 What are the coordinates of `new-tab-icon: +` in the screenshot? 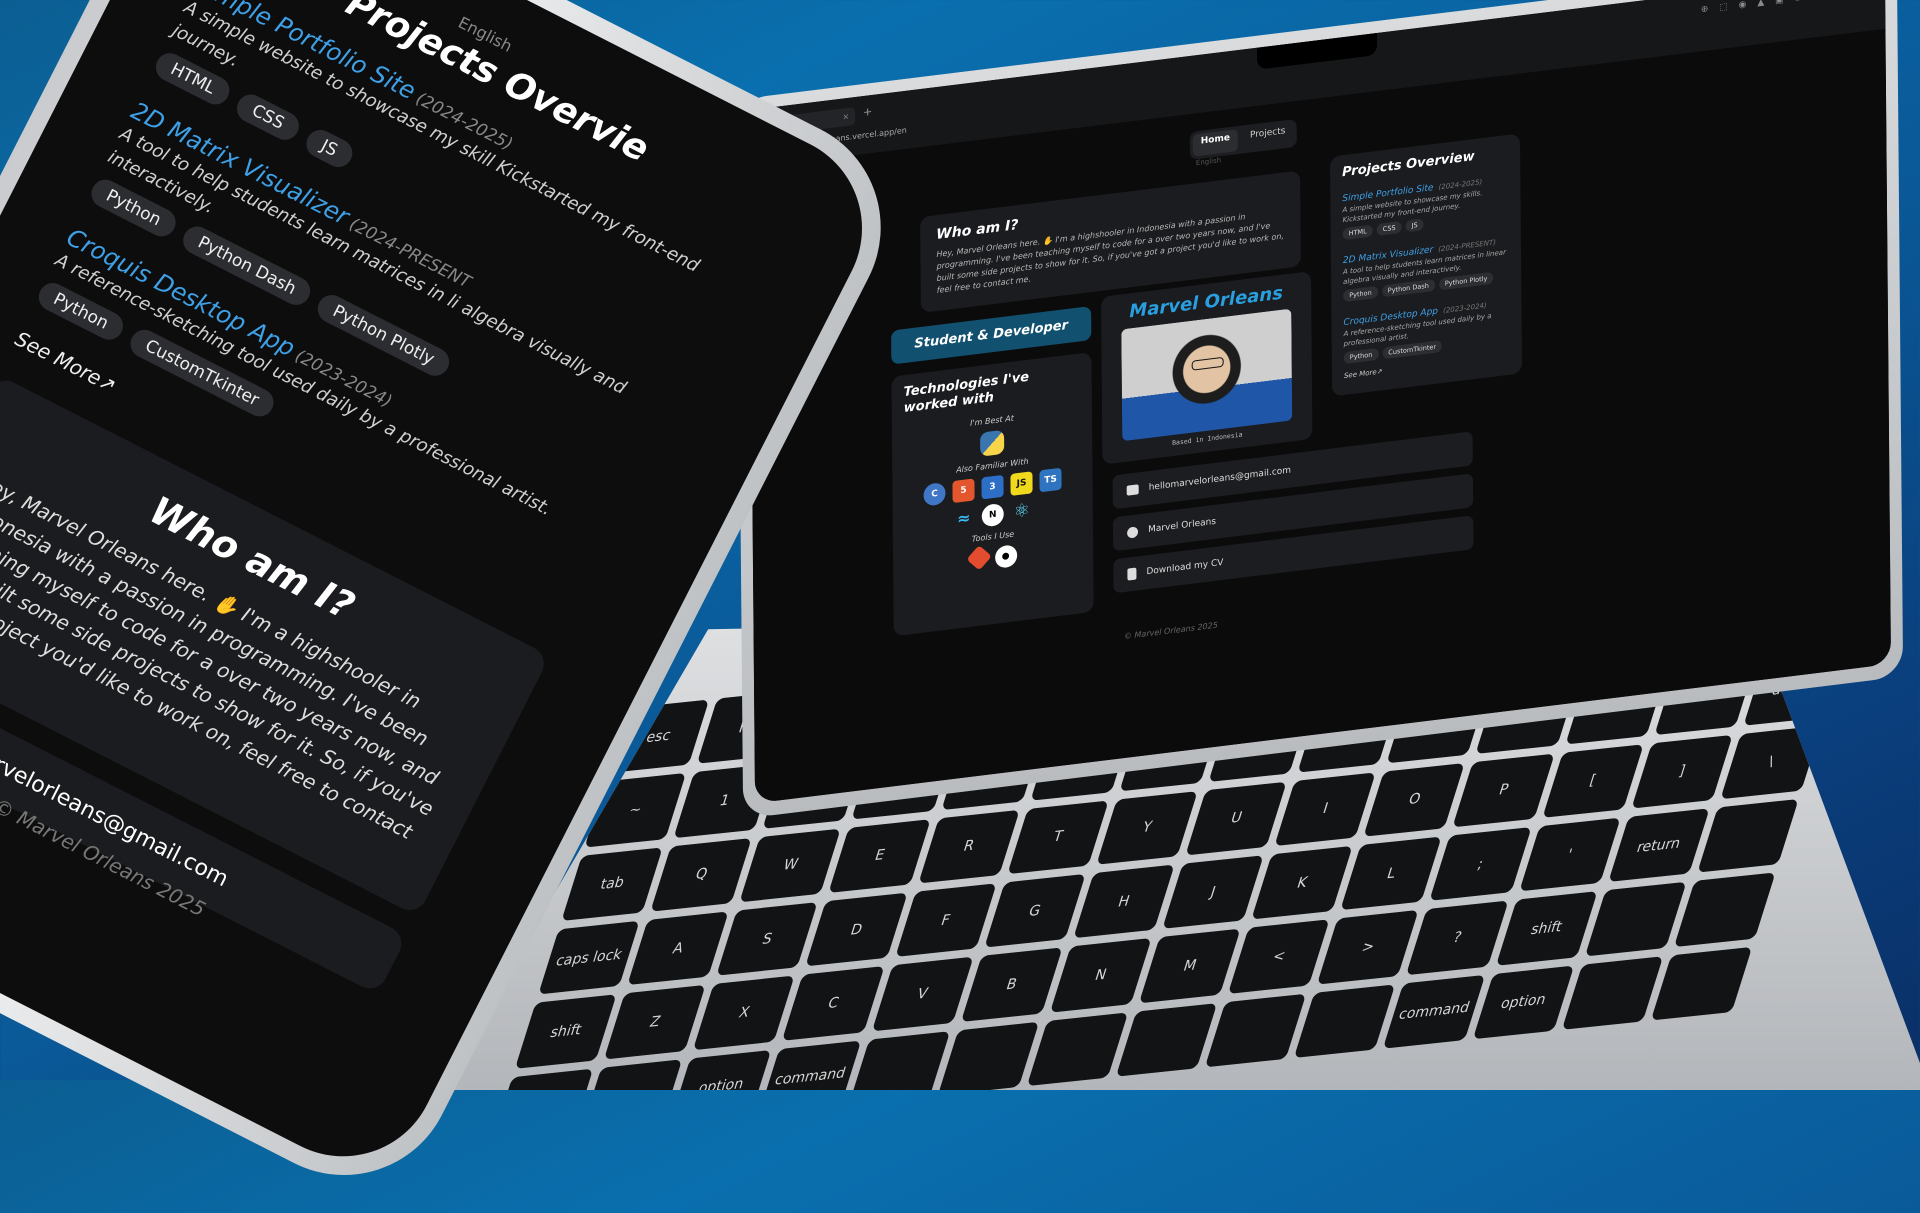 It's located at (867, 112).